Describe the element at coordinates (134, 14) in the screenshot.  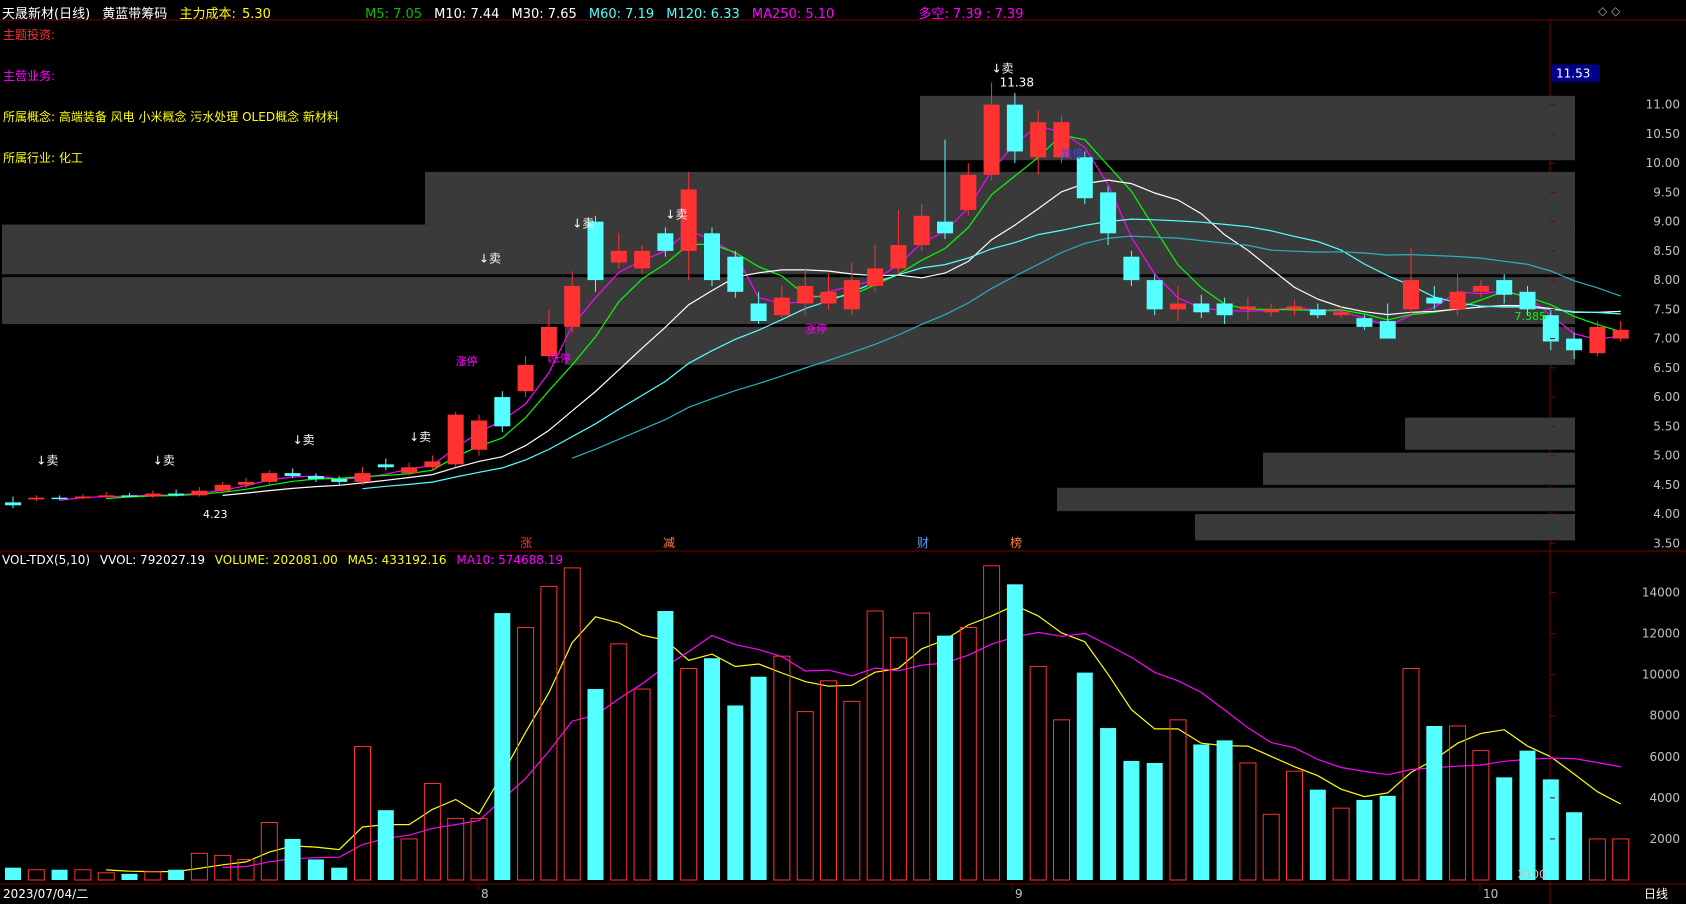
I see `indicator-name: 黄蓝带筹码` at that location.